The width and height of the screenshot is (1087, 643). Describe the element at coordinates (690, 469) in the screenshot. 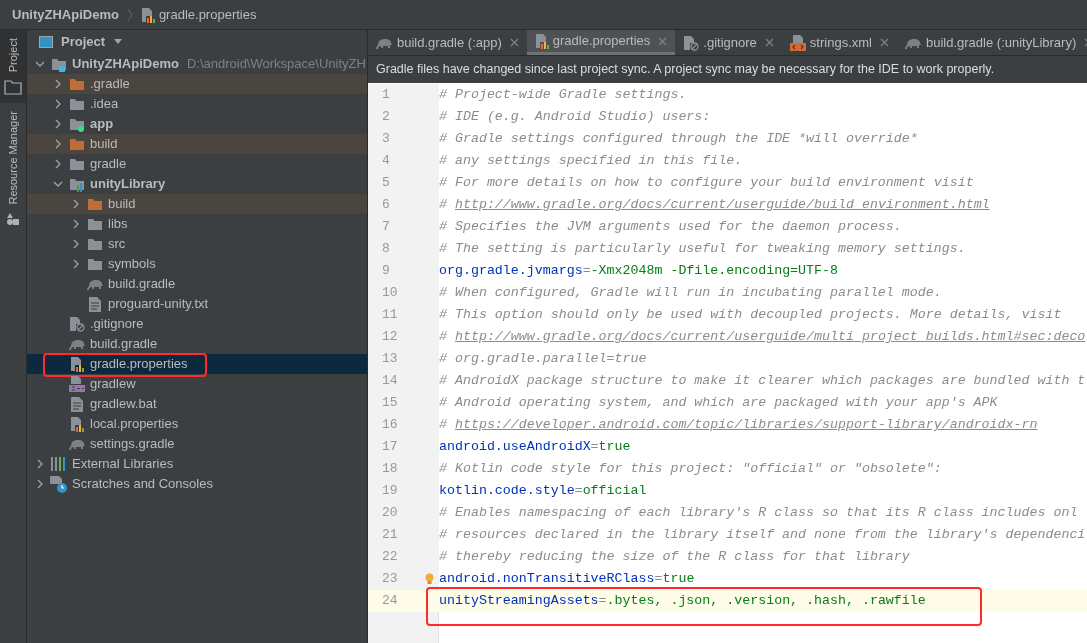

I see `code-comment: # Kotlin code style for this project: "official" or "obsolete":` at that location.